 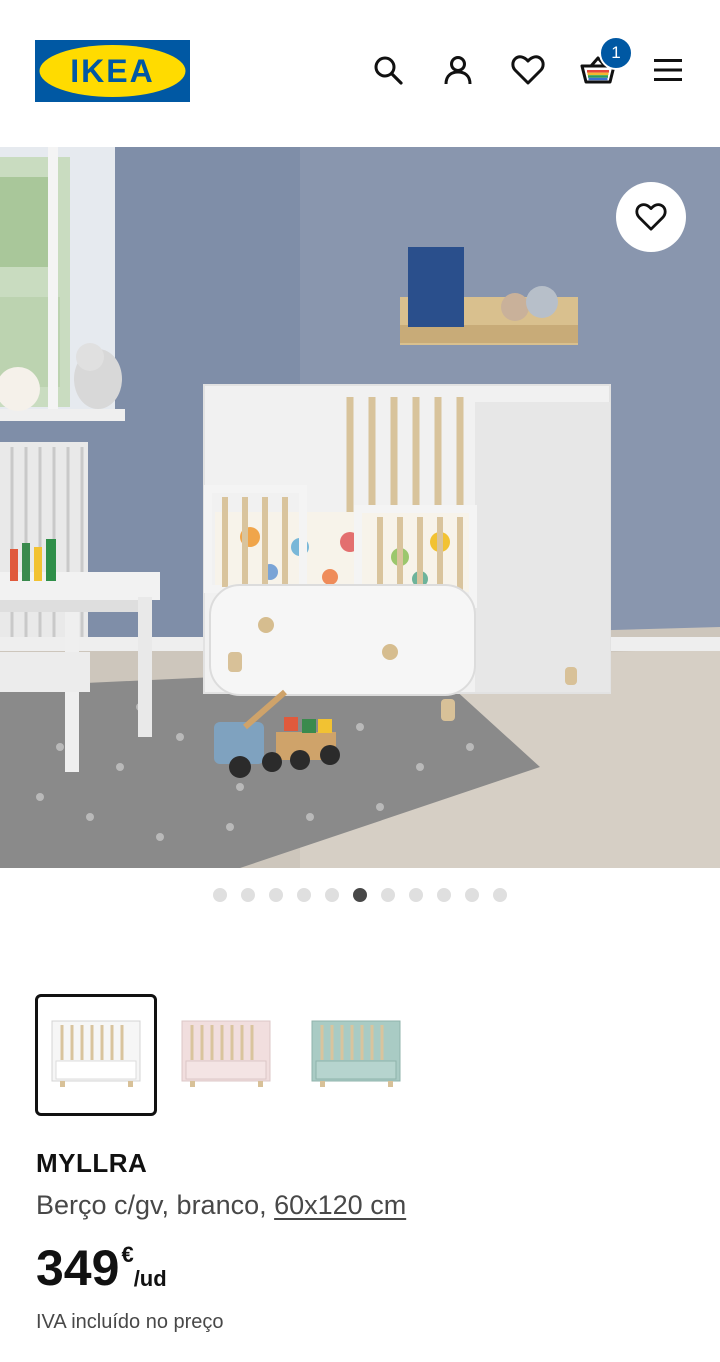 I want to click on product-price: 349 € /ud, so click(x=101, y=1268).